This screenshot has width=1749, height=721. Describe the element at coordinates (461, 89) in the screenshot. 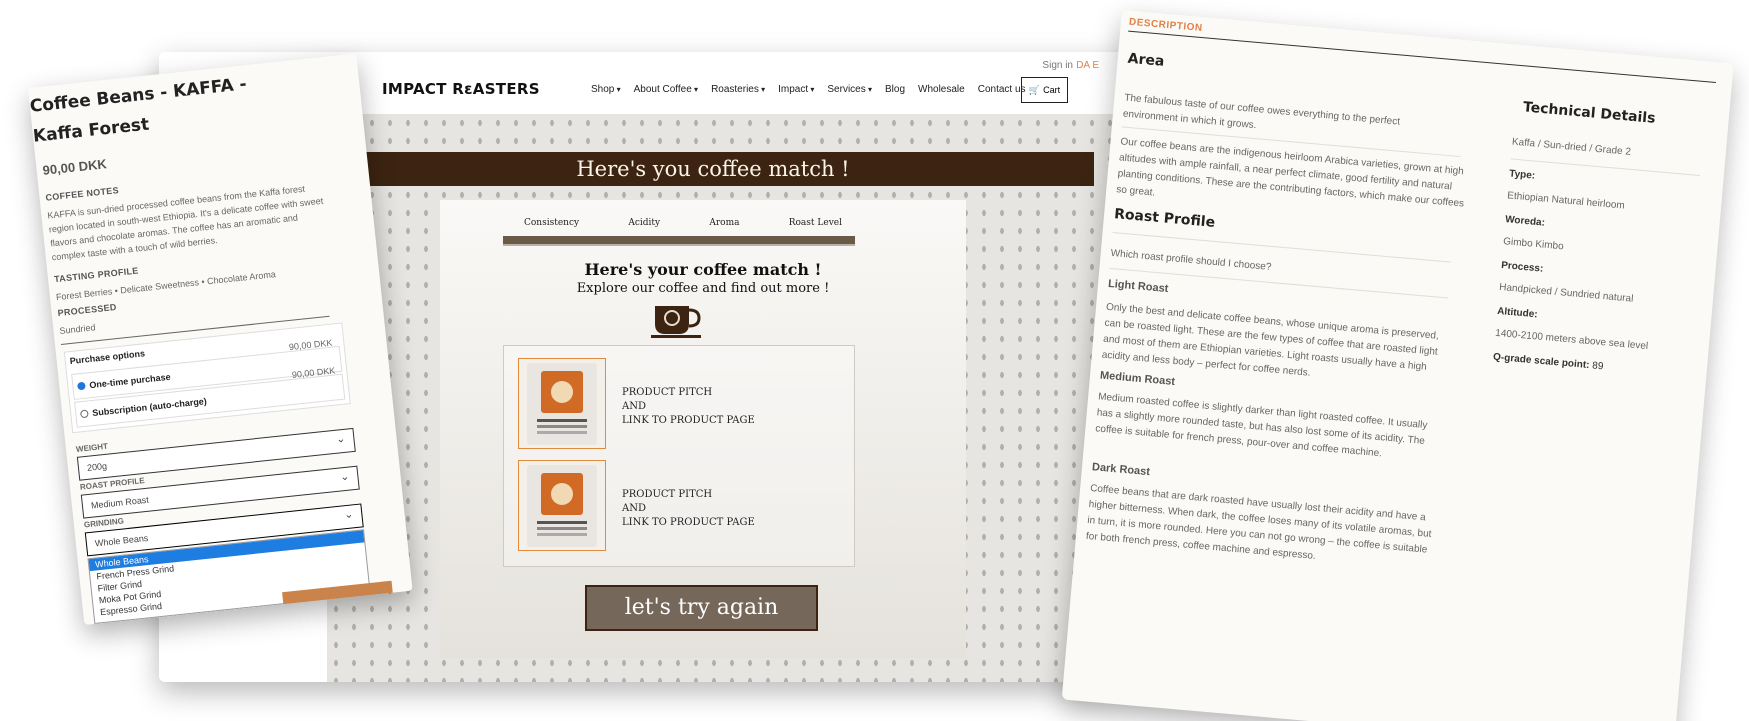

I see `site-logo: IMPACT RɛASTERS` at that location.